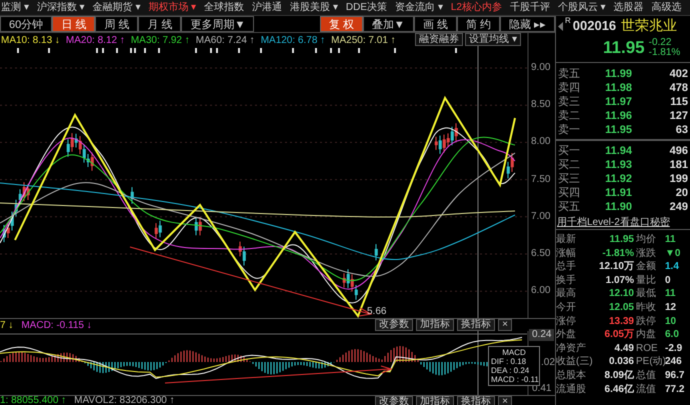 Image resolution: width=690 pixels, height=405 pixels. Describe the element at coordinates (569, 130) in the screenshot. I see `order-level-label: 卖一` at that location.